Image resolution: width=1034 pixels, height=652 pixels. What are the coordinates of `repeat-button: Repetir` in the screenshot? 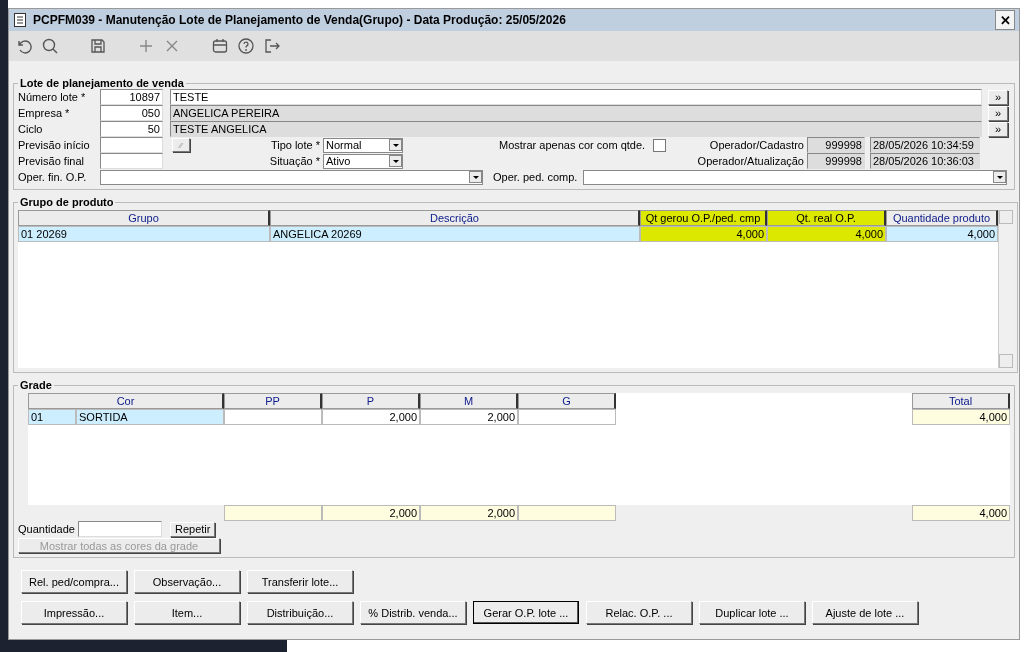 It's located at (193, 529).